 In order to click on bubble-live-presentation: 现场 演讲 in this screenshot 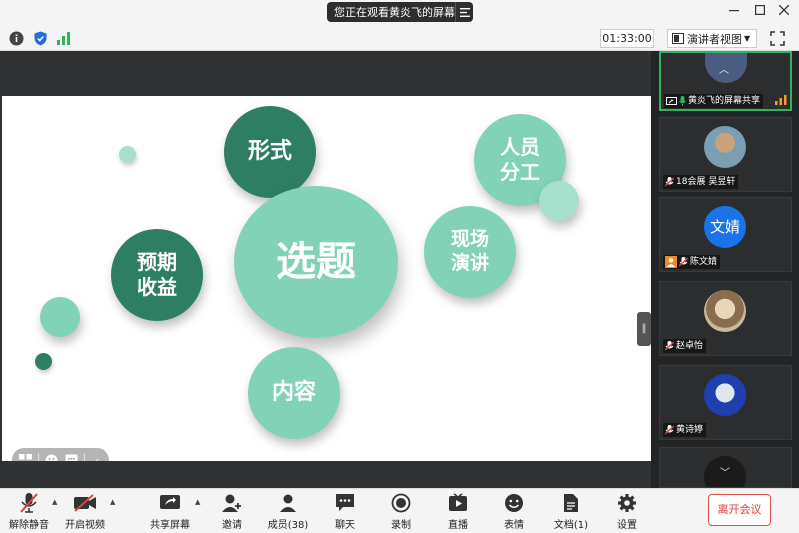, I will do `click(470, 252)`.